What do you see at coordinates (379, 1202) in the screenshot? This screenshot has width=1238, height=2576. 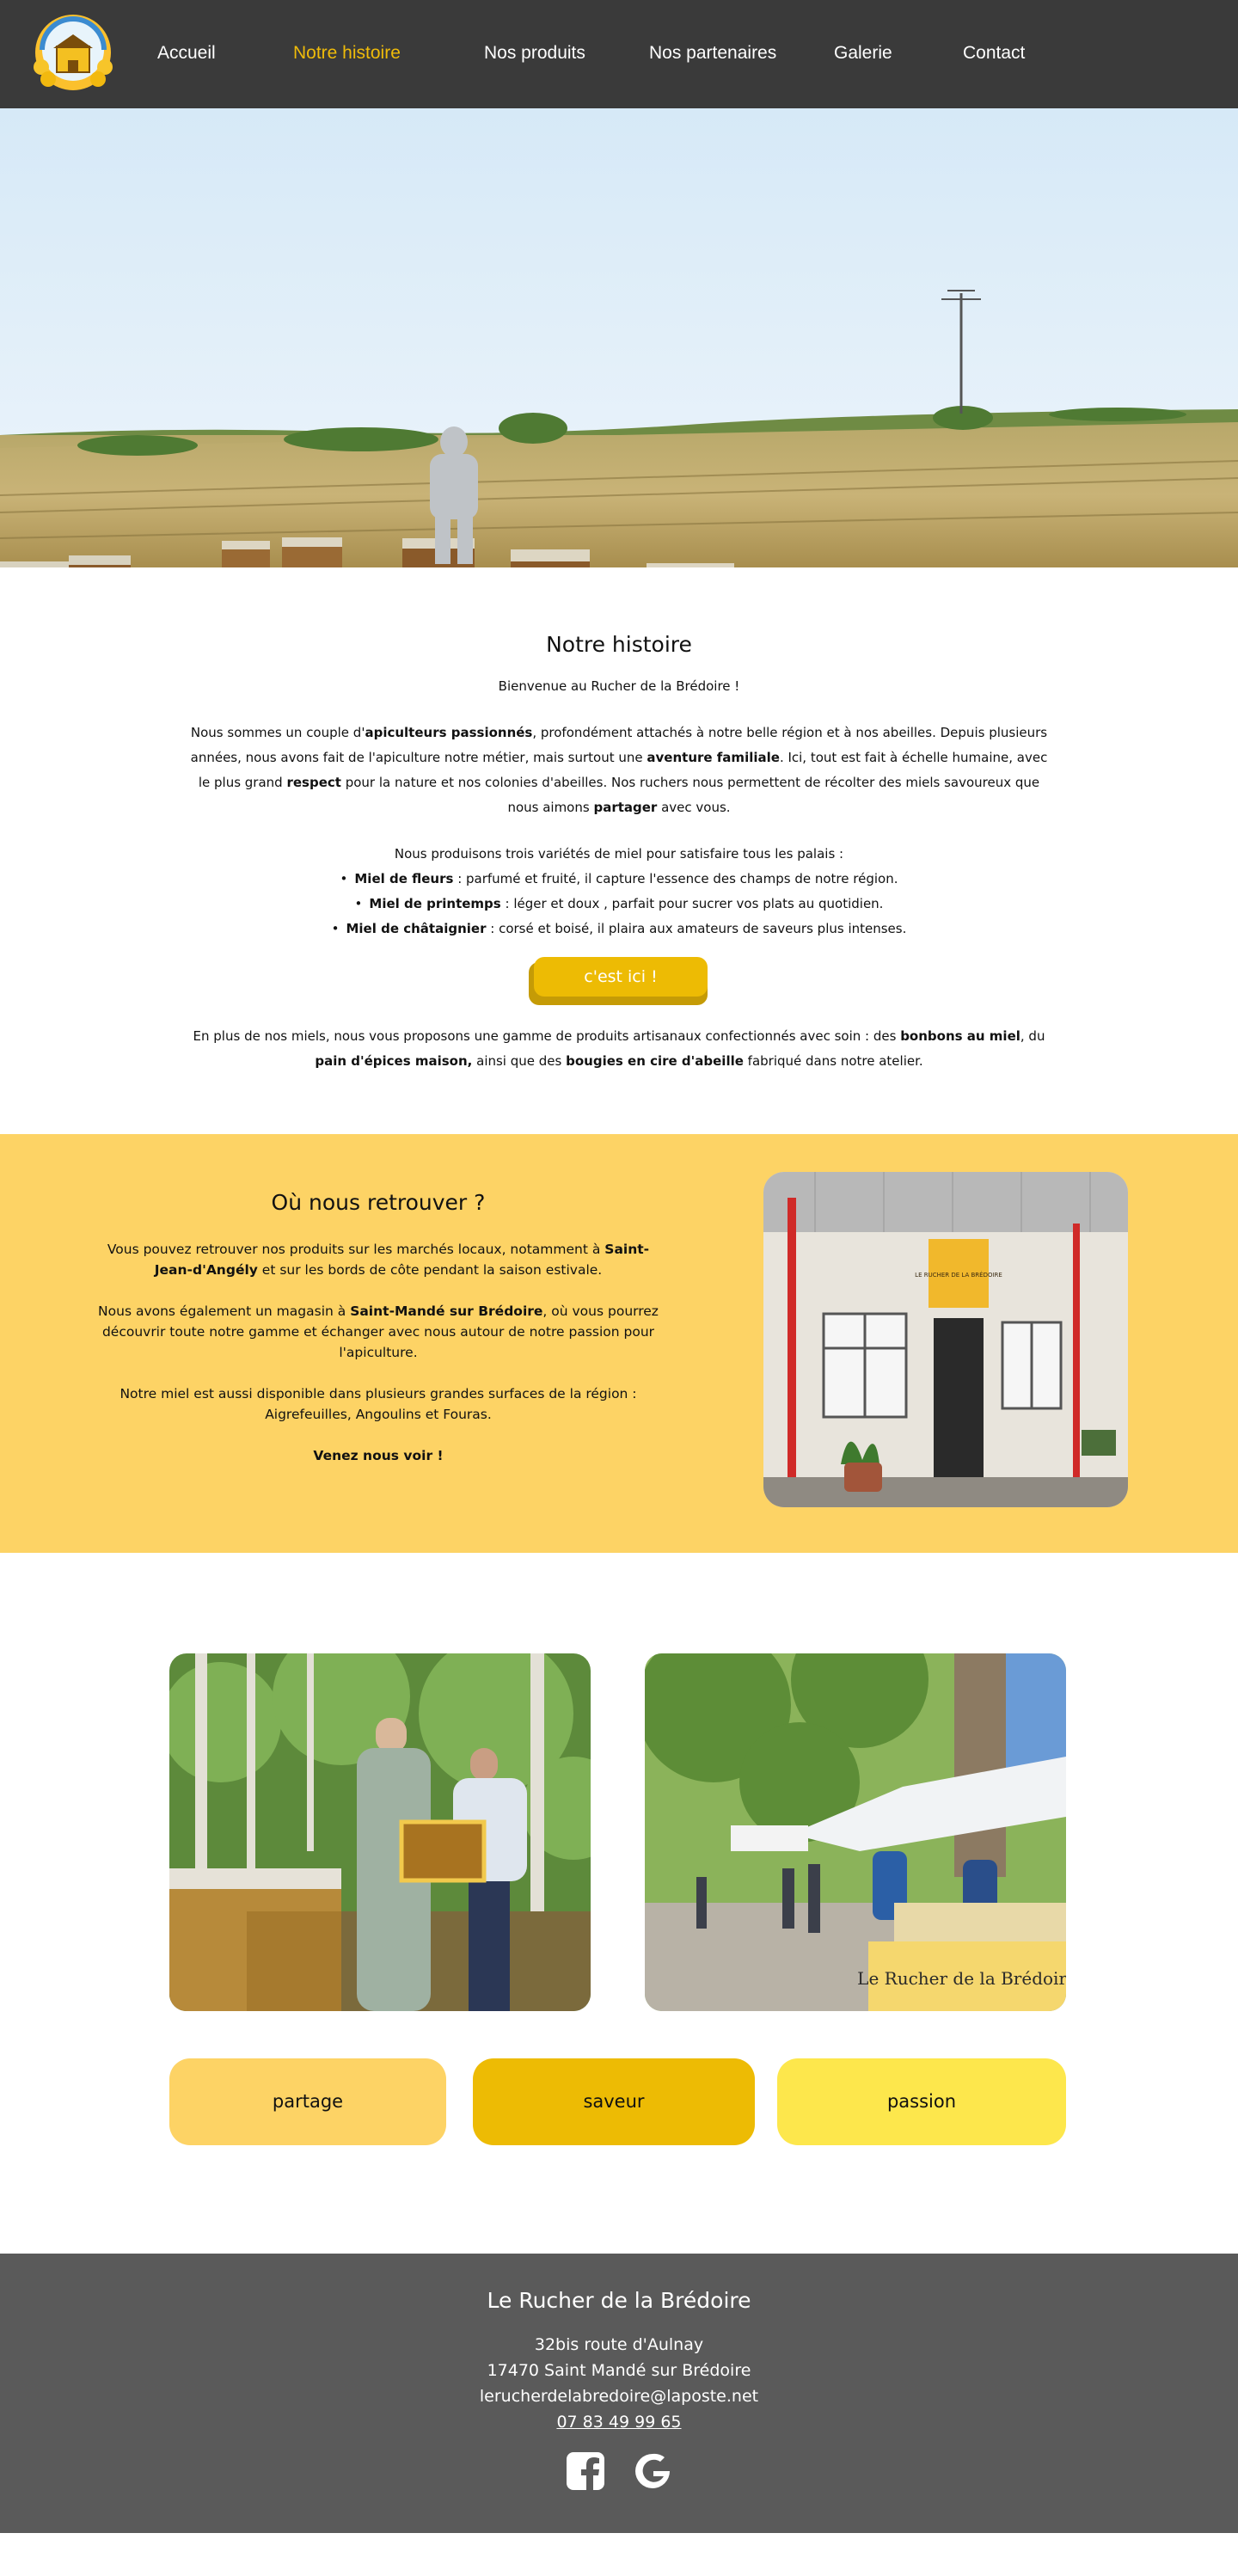 I see `section-title: Où nous retrouver ?` at bounding box center [379, 1202].